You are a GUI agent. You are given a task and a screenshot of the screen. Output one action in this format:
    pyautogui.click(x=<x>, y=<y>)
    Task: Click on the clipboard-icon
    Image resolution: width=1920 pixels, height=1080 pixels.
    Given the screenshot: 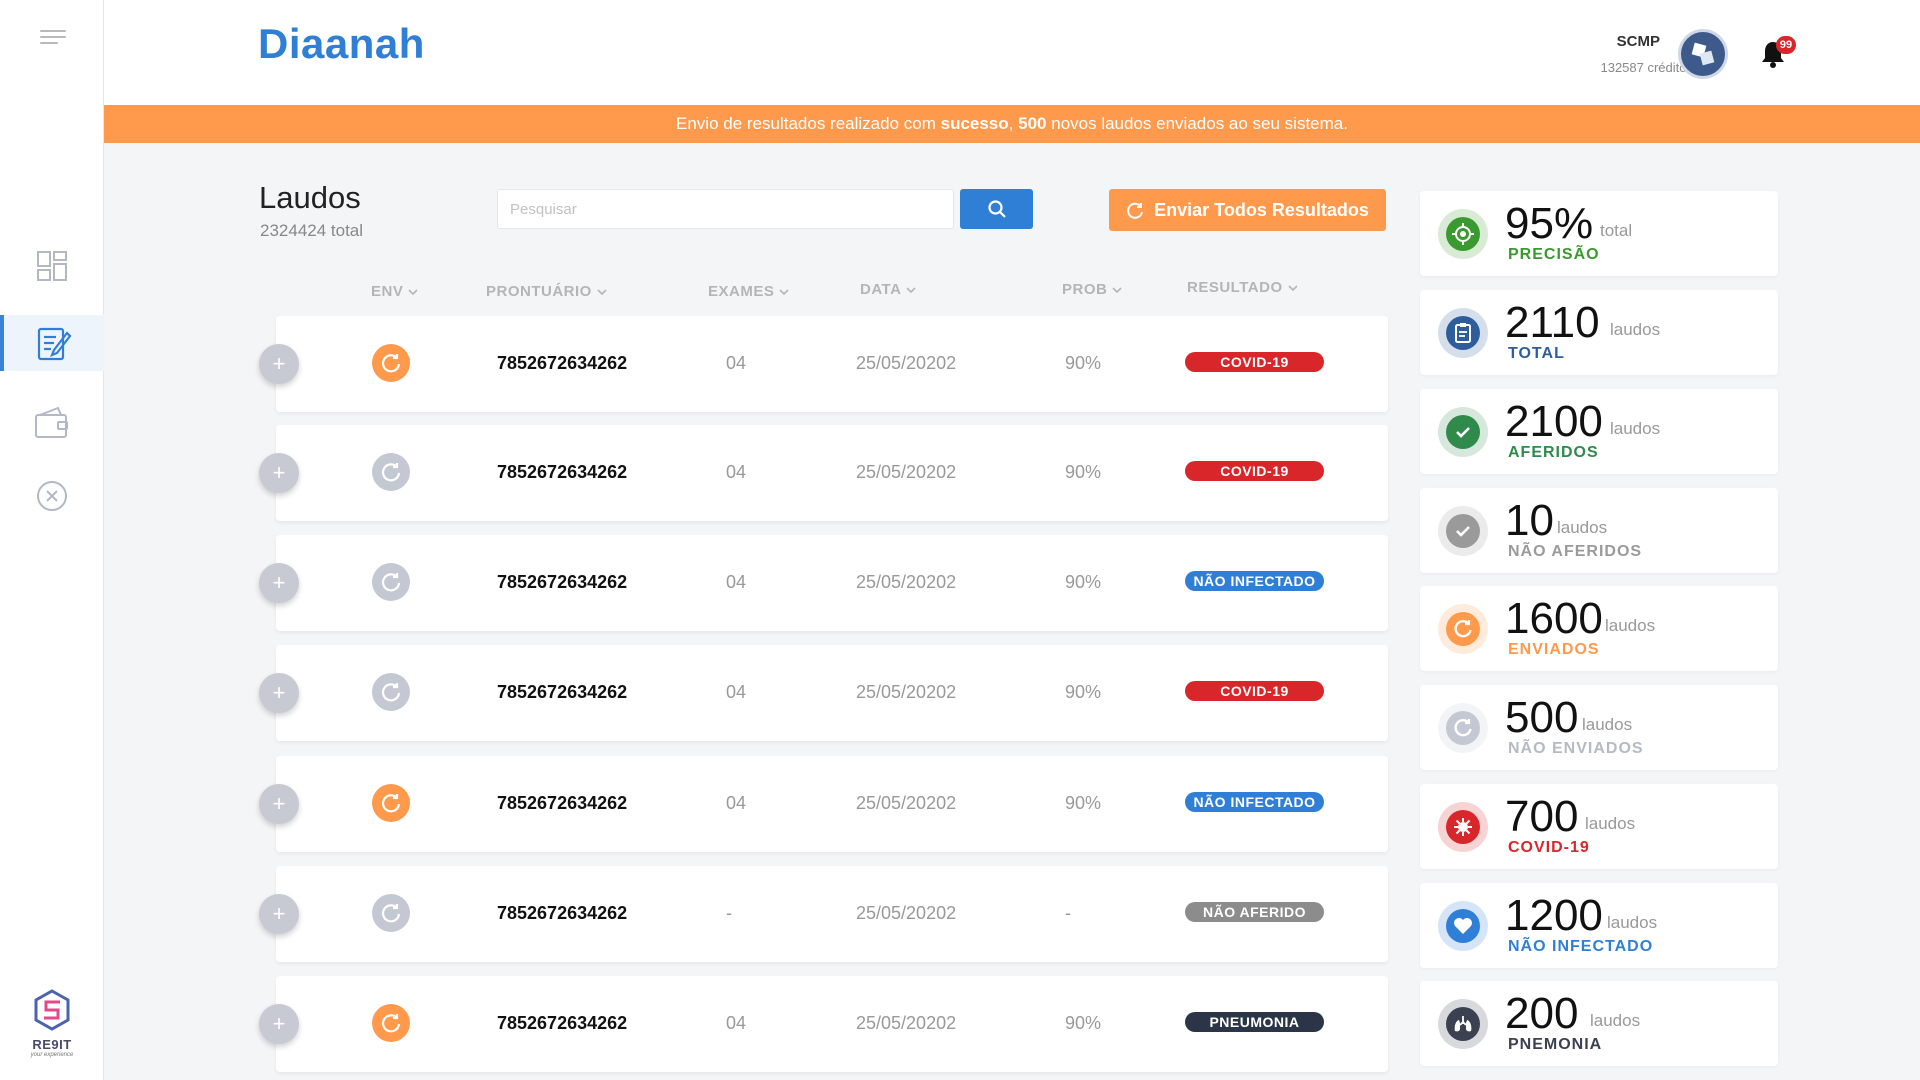 What is the action you would take?
    pyautogui.click(x=1463, y=333)
    